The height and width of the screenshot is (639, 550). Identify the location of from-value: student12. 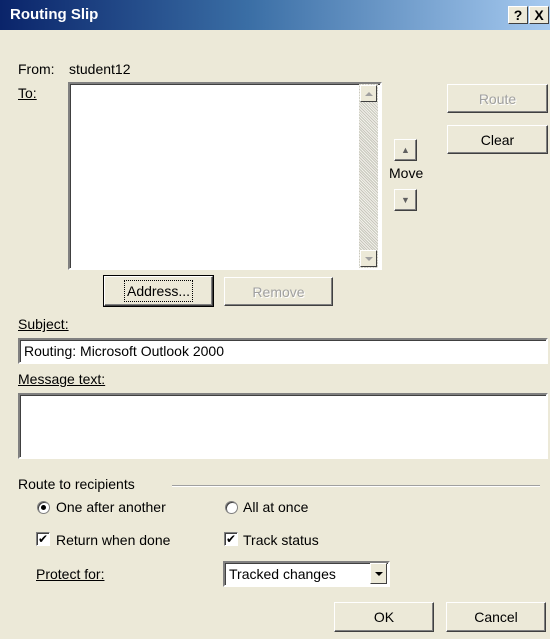
(100, 69).